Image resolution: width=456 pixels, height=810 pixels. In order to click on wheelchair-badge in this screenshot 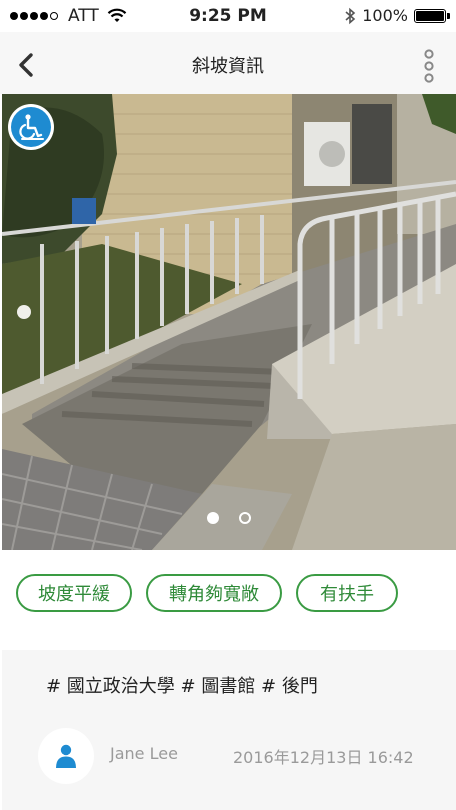, I will do `click(31, 127)`.